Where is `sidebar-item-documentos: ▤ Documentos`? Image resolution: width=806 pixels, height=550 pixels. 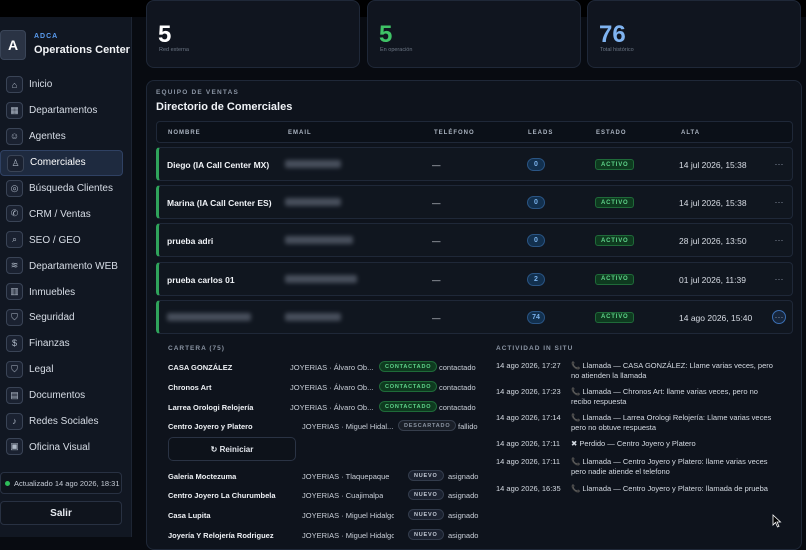 sidebar-item-documentos: ▤ Documentos is located at coordinates (66, 396).